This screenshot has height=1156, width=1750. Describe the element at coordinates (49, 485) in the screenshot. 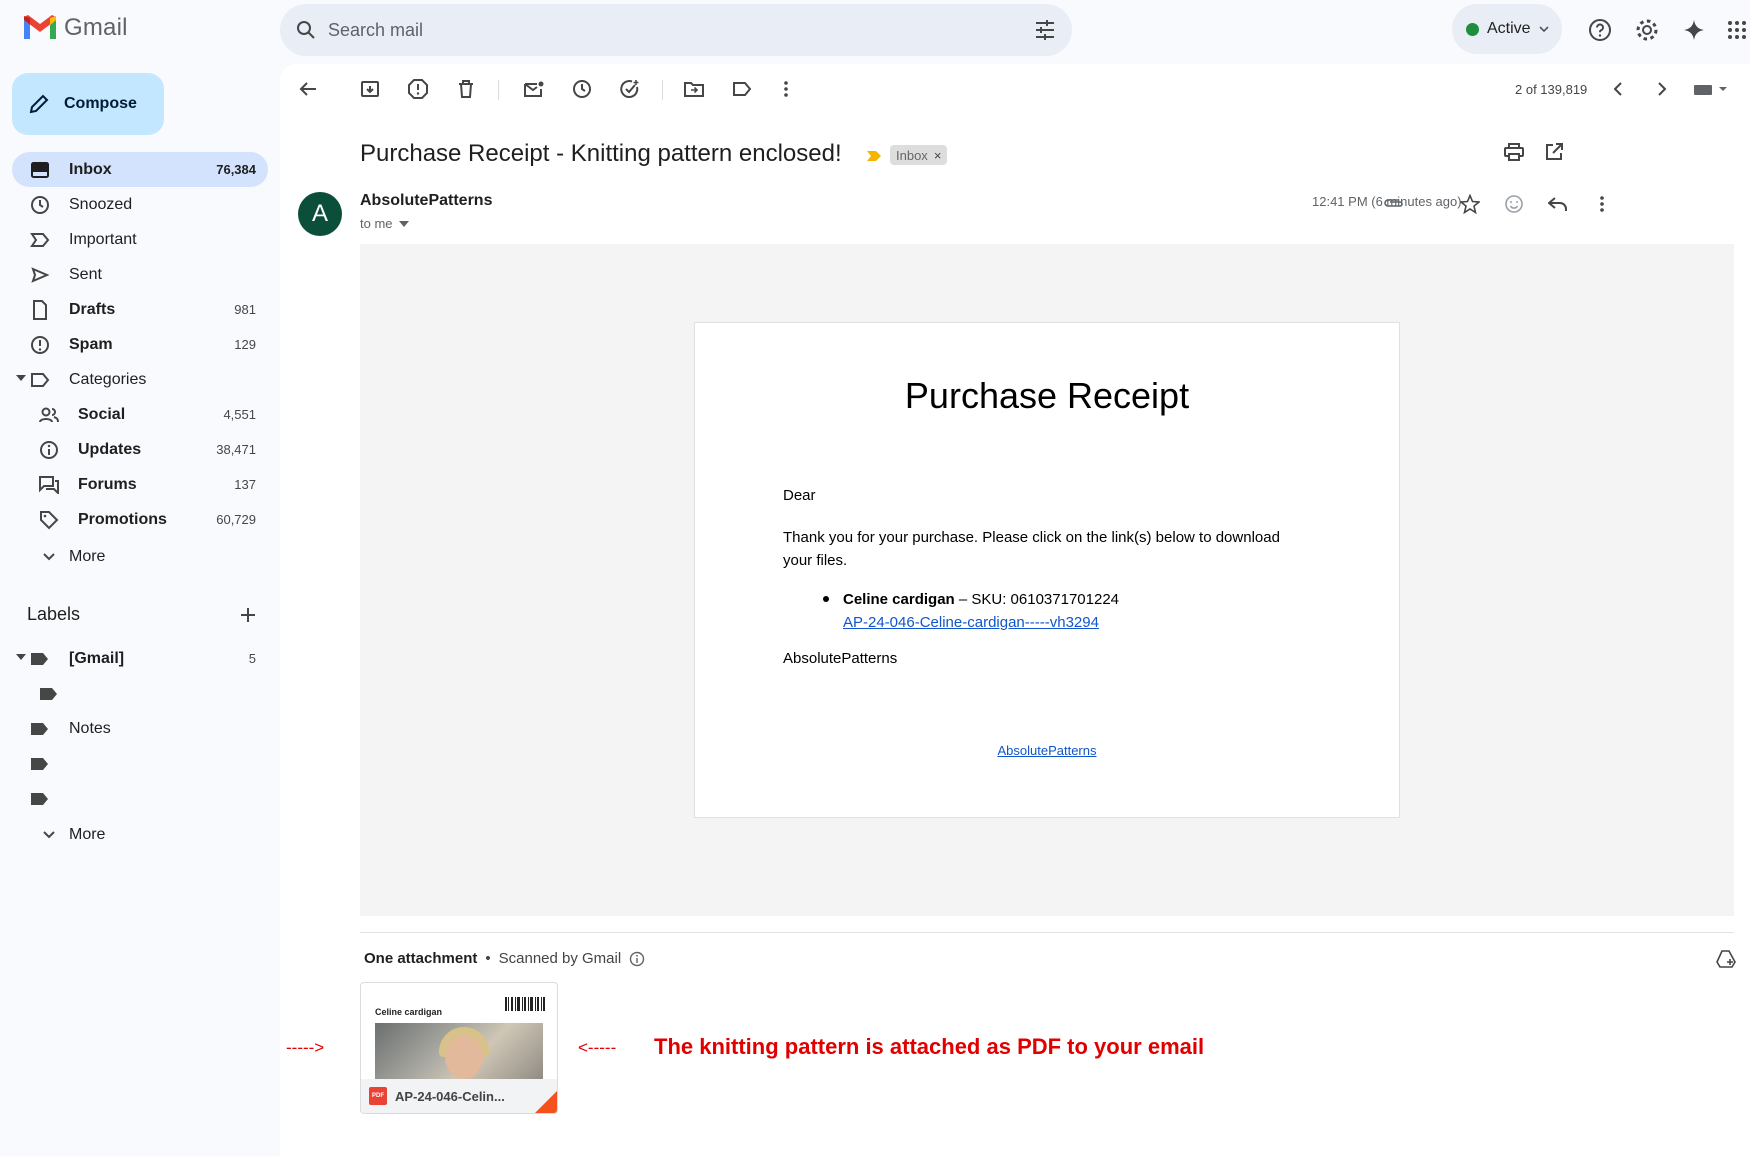

I see `forum-chat-icon` at that location.